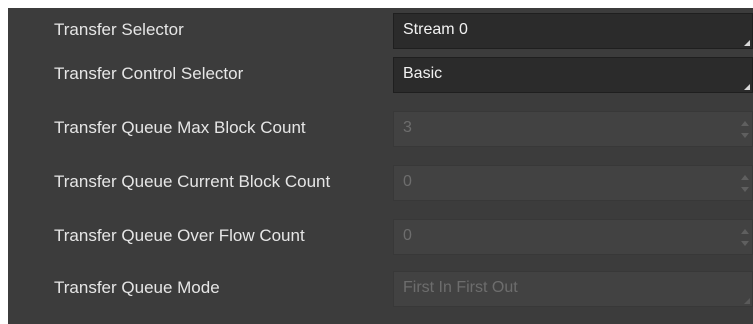 The height and width of the screenshot is (324, 753). I want to click on transfer-control-selector-dropdown: Basic, so click(573, 75).